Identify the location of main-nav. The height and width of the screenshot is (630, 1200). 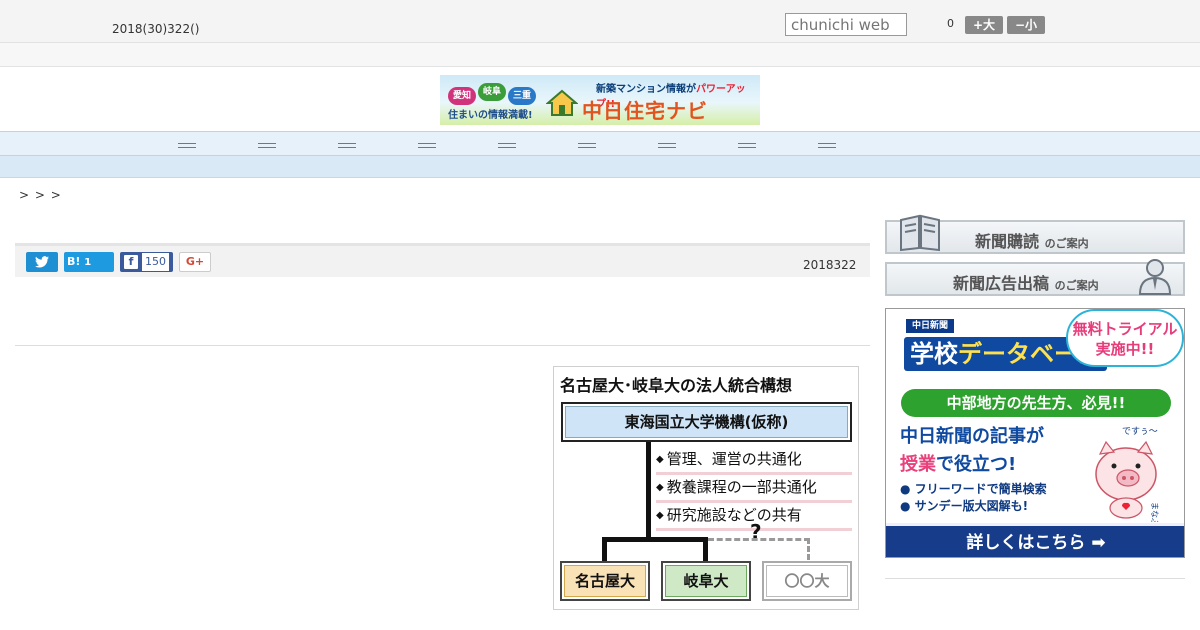
(600, 143).